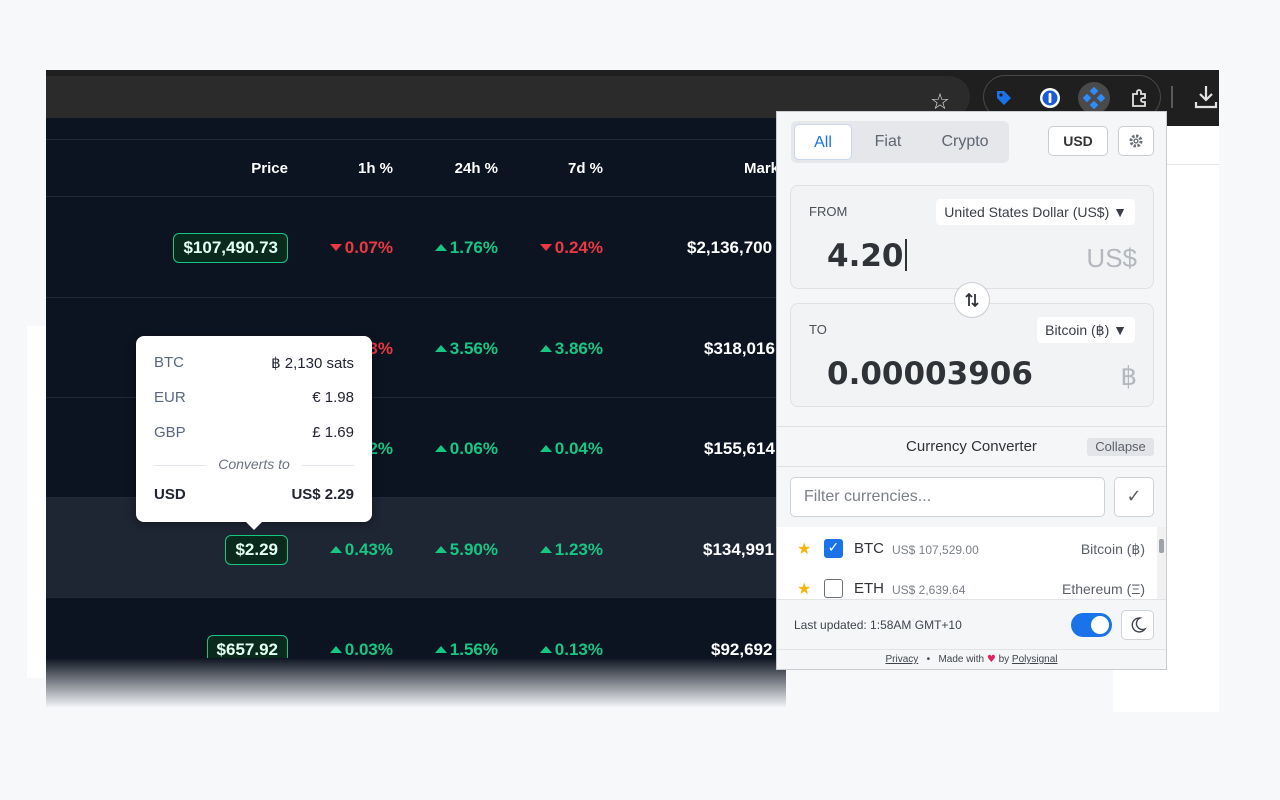  I want to click on change-24h: 0.06%, so click(466, 449).